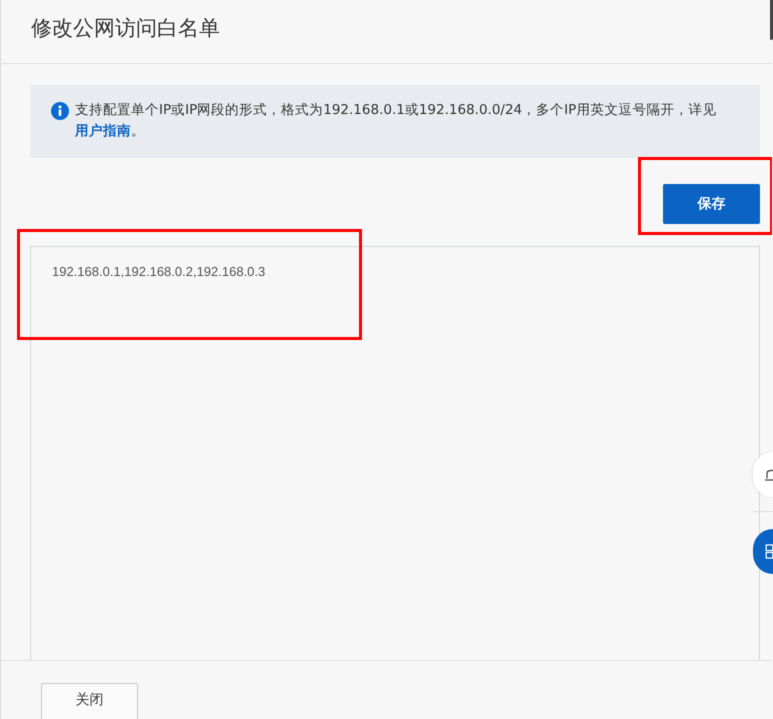 This screenshot has width=773, height=719. Describe the element at coordinates (125, 28) in the screenshot. I see `dialog-title: 修改公网访问白名单` at that location.